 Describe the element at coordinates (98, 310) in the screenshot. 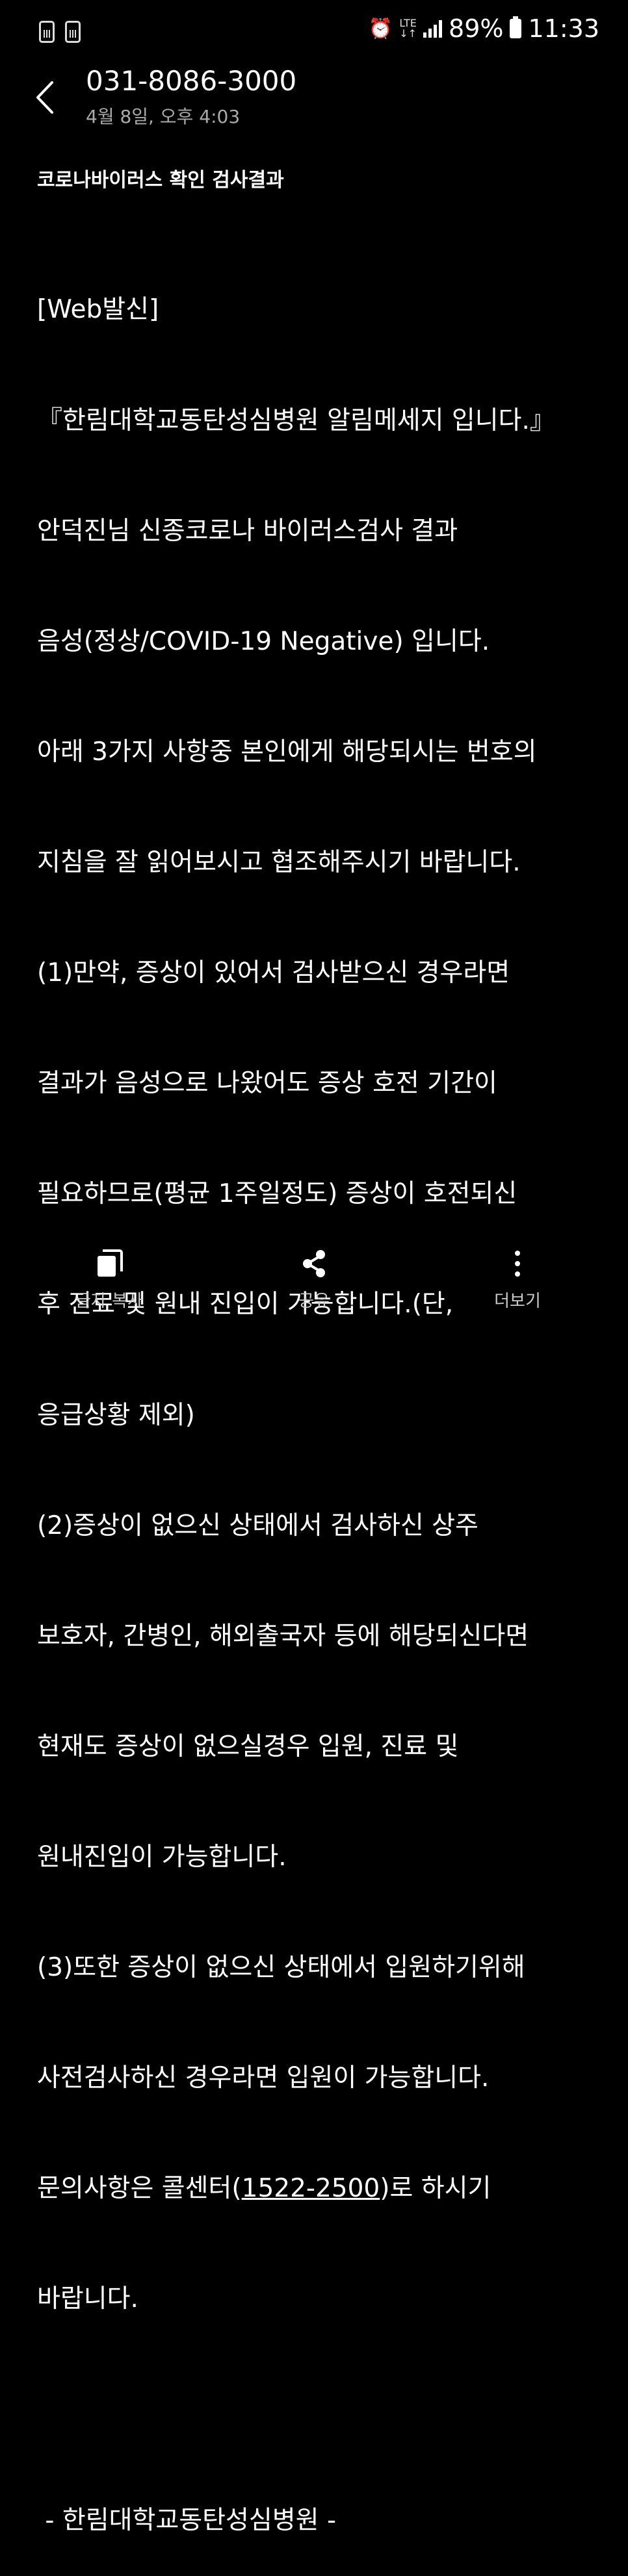

I see `message-line: [Web발신]` at that location.